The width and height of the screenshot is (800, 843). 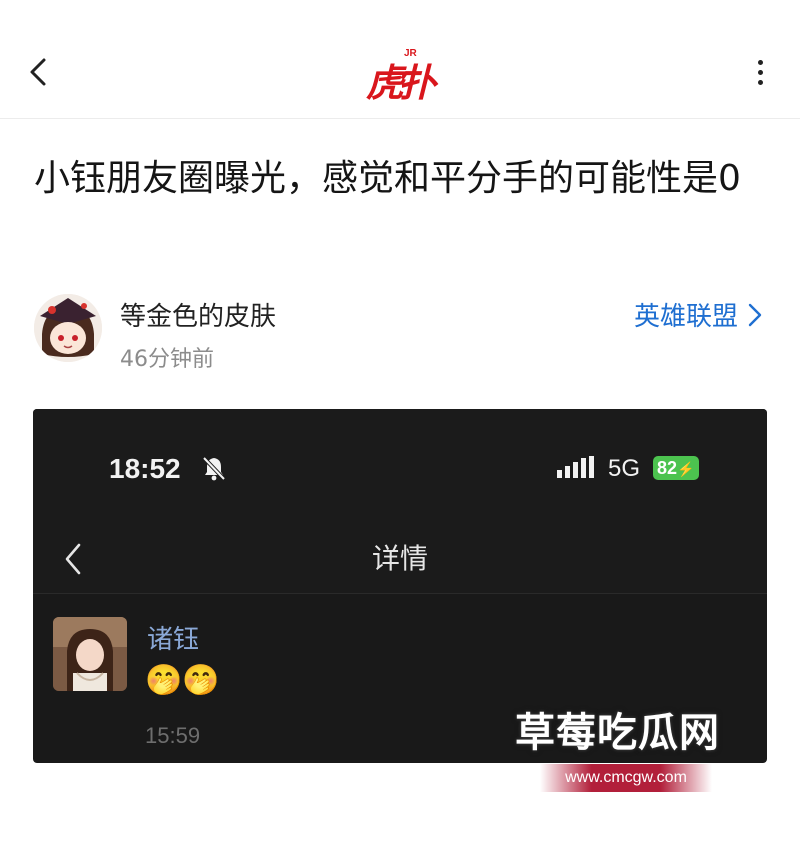 I want to click on phone-status-bar: 18:52 5G 82⚡, so click(x=400, y=468).